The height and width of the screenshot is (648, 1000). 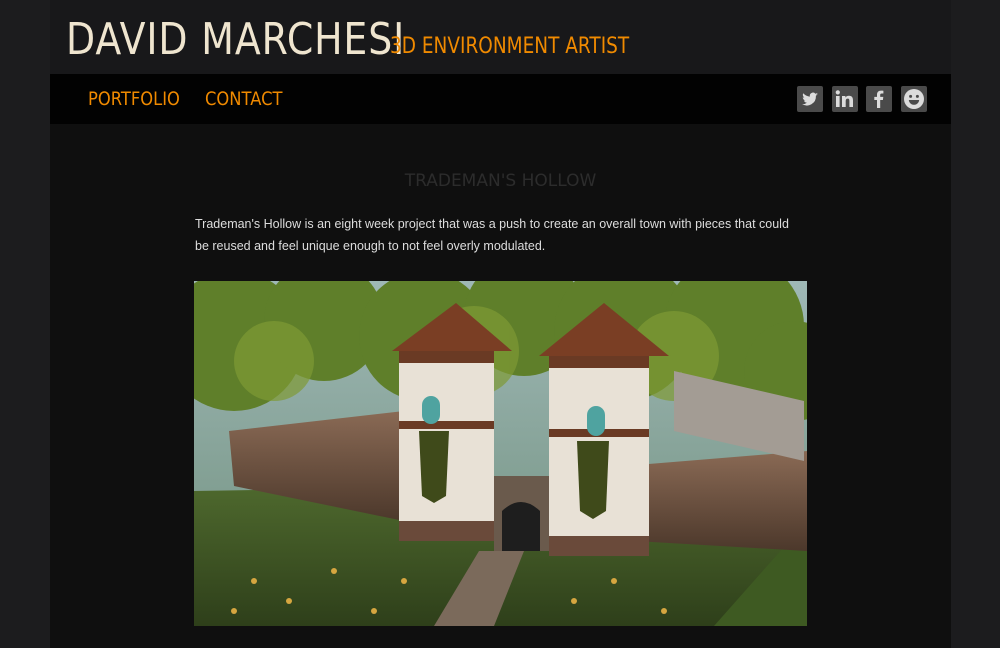 What do you see at coordinates (810, 99) in the screenshot?
I see `twitter-icon` at bounding box center [810, 99].